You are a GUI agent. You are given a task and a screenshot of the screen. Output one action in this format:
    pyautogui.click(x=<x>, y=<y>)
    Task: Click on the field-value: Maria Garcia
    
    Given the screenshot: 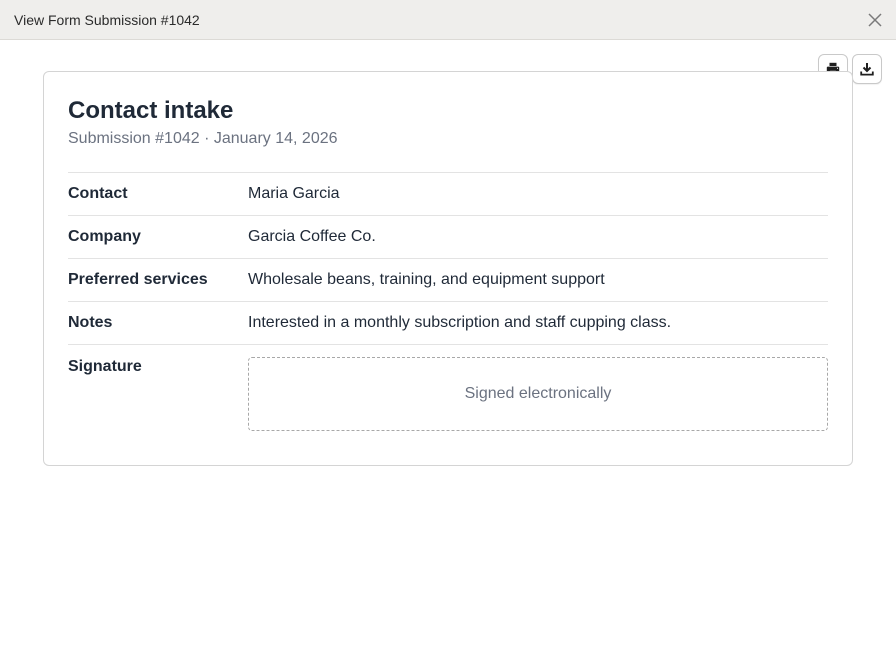 What is the action you would take?
    pyautogui.click(x=294, y=193)
    